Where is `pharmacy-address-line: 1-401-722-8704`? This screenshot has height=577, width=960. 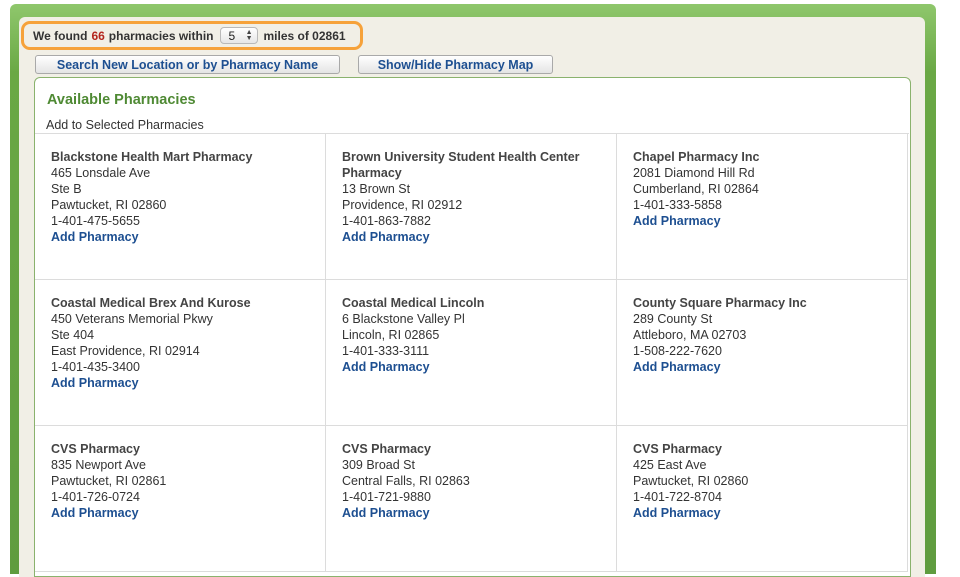
pharmacy-address-line: 1-401-722-8704 is located at coordinates (677, 497).